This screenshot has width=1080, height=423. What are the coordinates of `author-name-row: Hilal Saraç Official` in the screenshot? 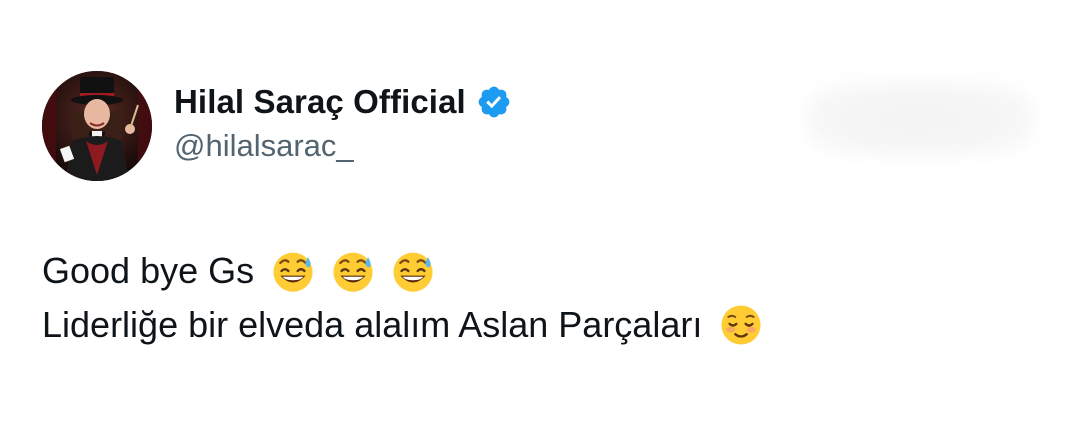 It's located at (343, 102).